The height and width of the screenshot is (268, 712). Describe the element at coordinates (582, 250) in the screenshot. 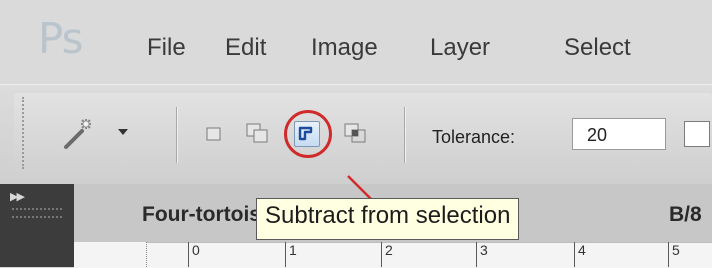

I see `ruler-label: 4` at that location.